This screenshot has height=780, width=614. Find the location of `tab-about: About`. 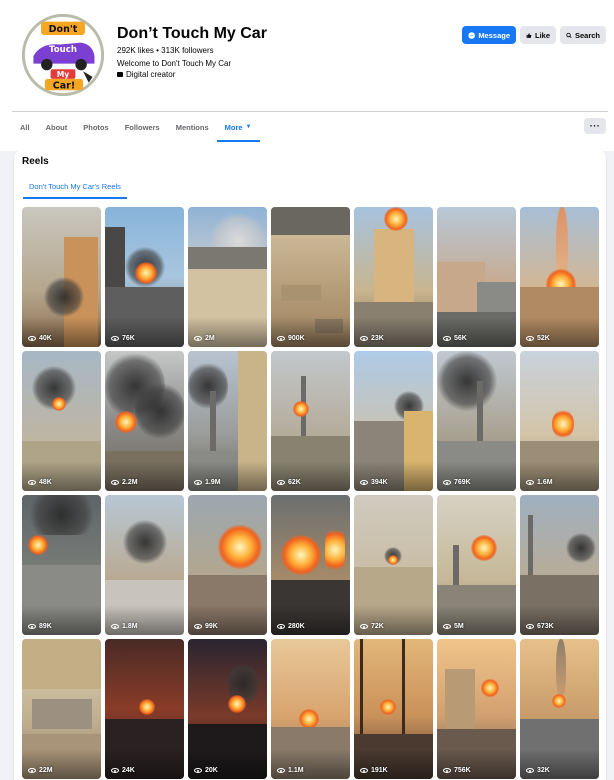

tab-about: About is located at coordinates (57, 127).